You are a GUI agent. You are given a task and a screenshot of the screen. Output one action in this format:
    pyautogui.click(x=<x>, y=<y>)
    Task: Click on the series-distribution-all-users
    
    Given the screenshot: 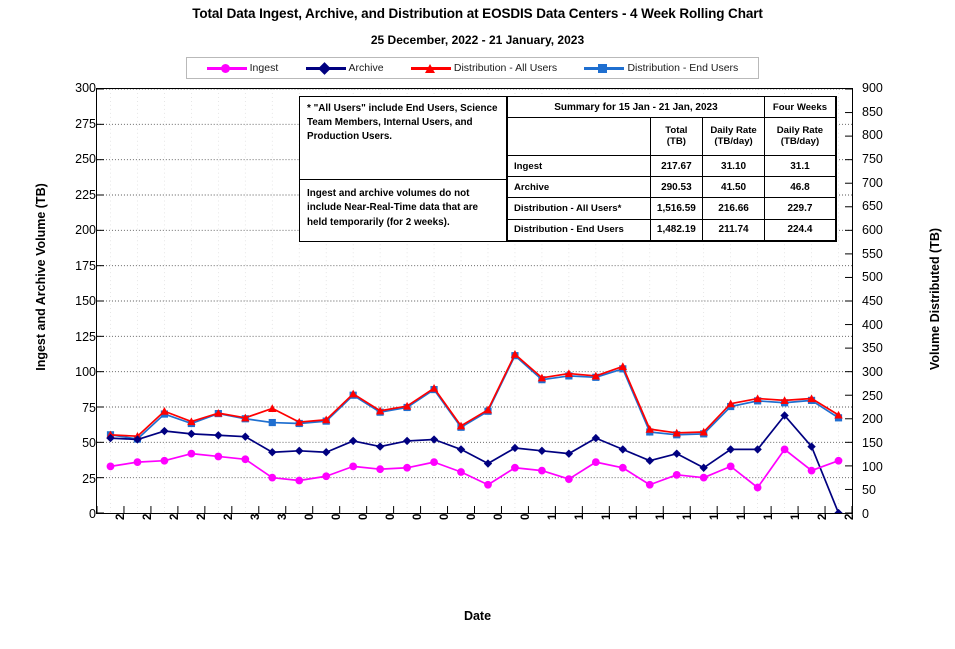 What is the action you would take?
    pyautogui.click(x=474, y=395)
    